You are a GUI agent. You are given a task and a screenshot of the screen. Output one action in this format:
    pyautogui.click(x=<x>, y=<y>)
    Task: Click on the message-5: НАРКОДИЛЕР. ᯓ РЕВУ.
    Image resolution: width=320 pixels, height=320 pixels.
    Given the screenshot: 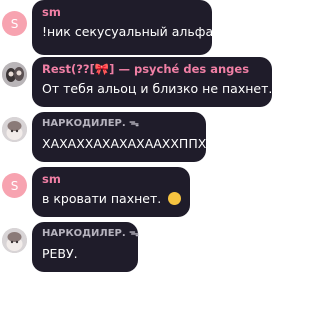 What is the action you would take?
    pyautogui.click(x=138, y=247)
    